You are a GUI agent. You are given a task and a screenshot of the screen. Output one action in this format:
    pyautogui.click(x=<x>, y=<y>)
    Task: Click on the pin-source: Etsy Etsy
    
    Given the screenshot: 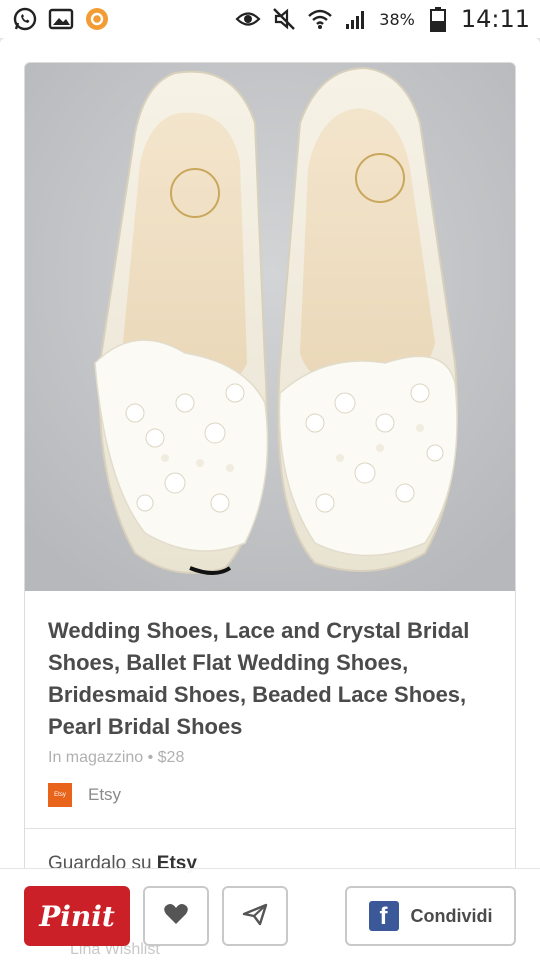 What is the action you would take?
    pyautogui.click(x=84, y=795)
    